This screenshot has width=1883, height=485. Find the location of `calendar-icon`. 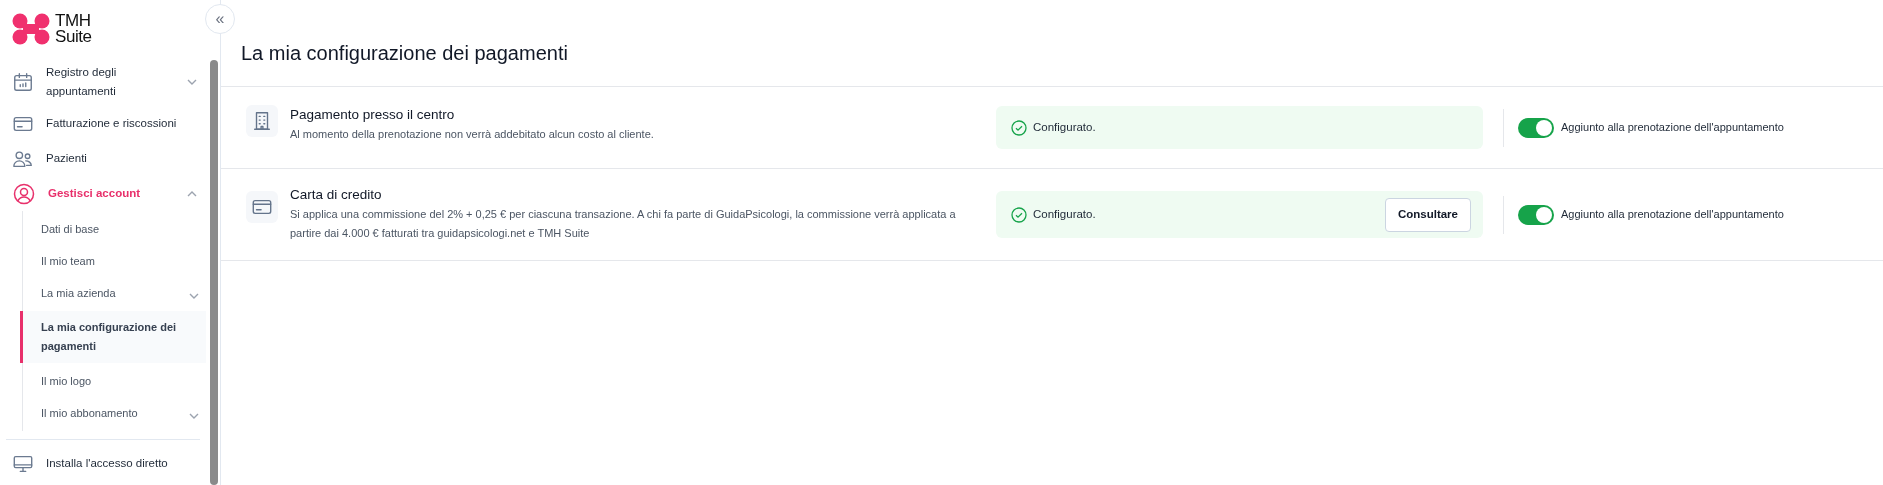

calendar-icon is located at coordinates (23, 82).